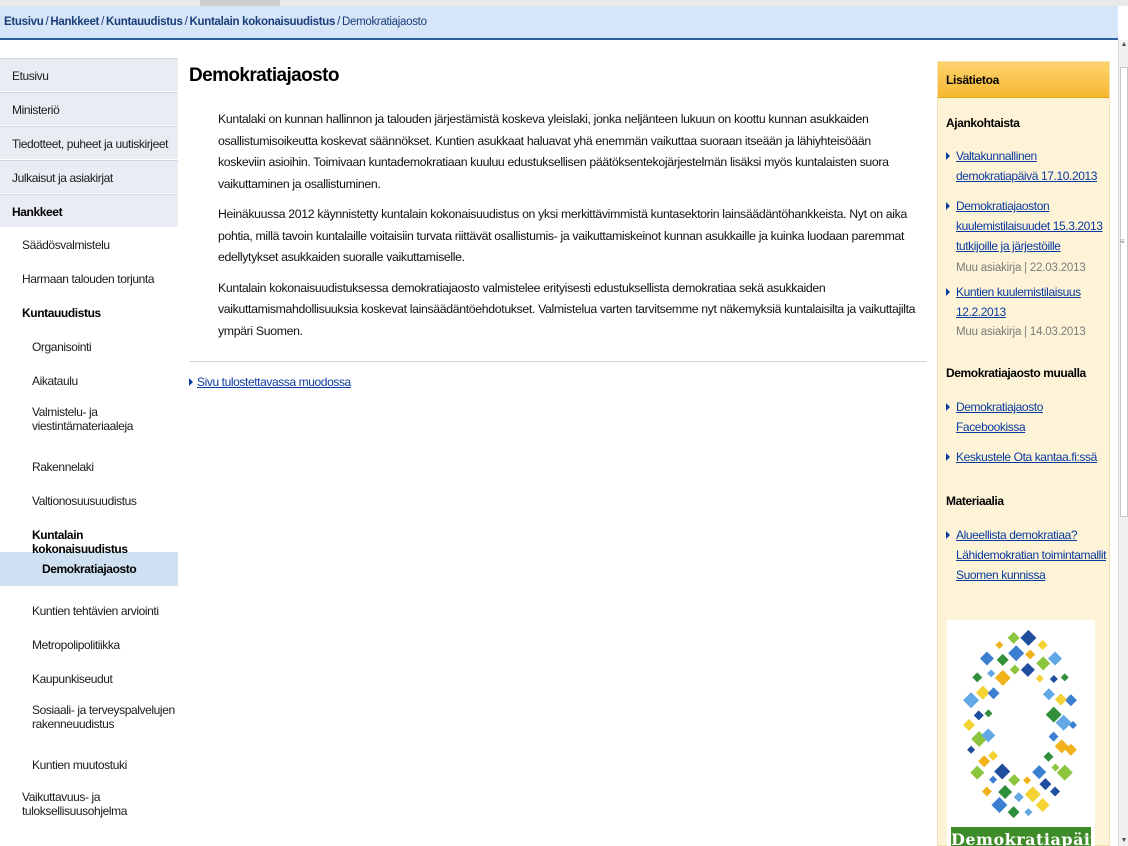  Describe the element at coordinates (89, 313) in the screenshot. I see `sidebar-item-kuntauudistus: Kuntauudistus` at that location.